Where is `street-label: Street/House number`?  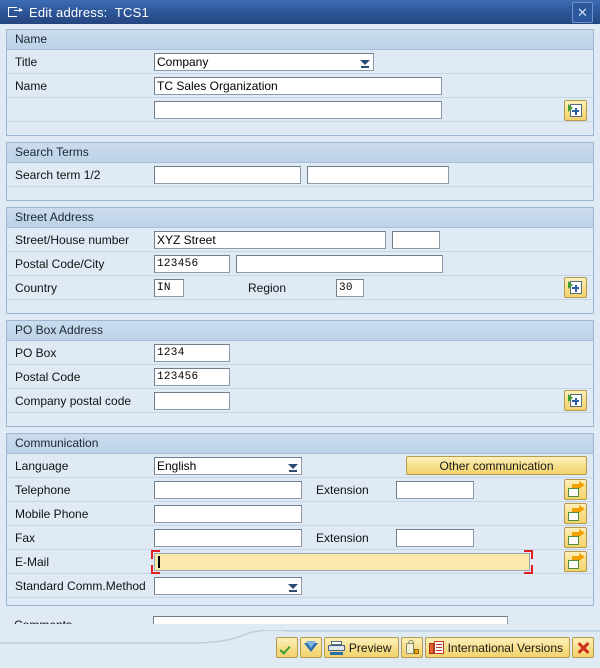
street-label: Street/House number is located at coordinates (72, 239).